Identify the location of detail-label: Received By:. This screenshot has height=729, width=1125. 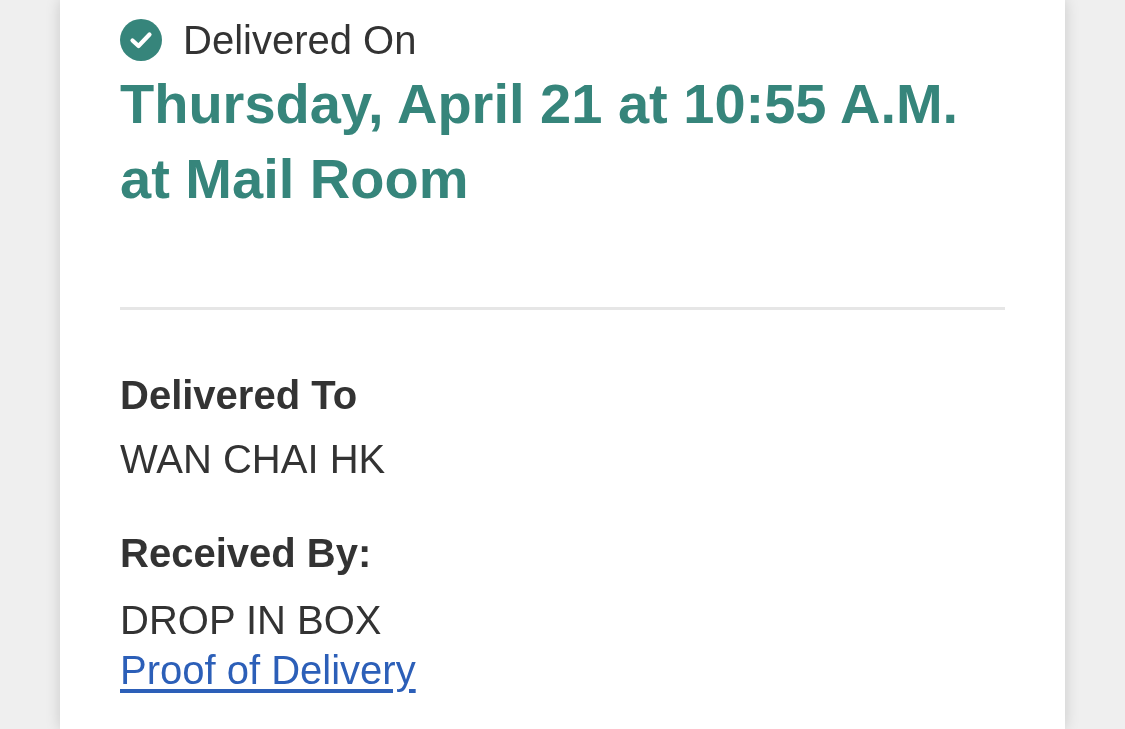
(246, 553).